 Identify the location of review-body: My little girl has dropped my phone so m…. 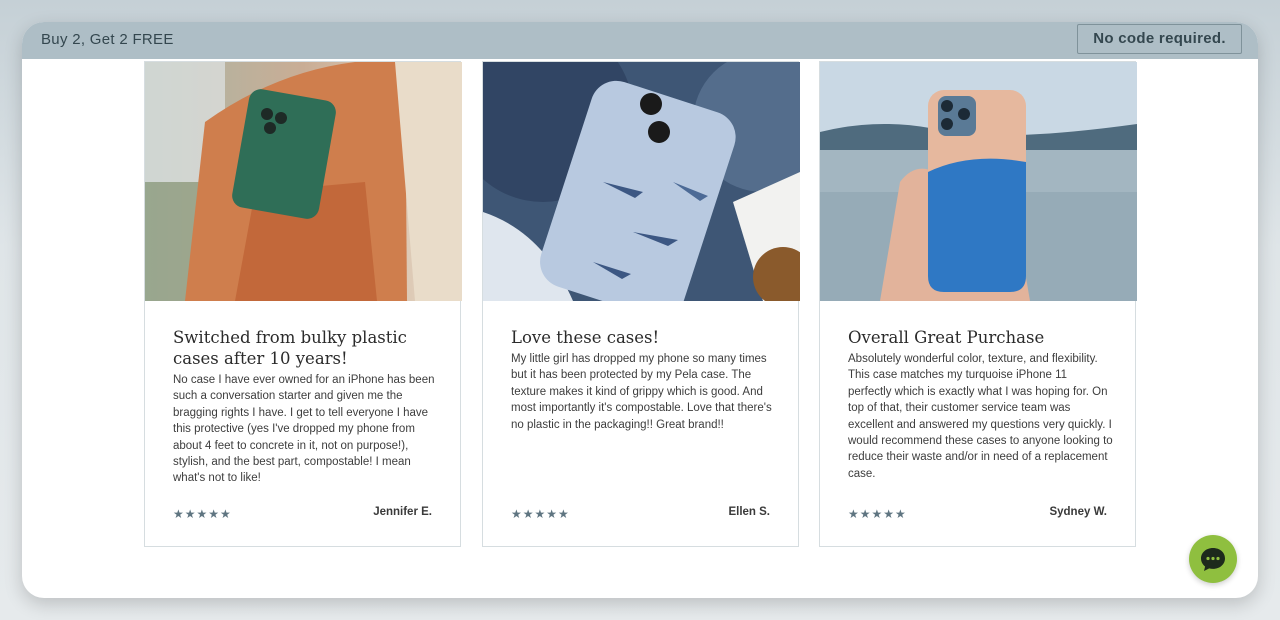
(641, 392).